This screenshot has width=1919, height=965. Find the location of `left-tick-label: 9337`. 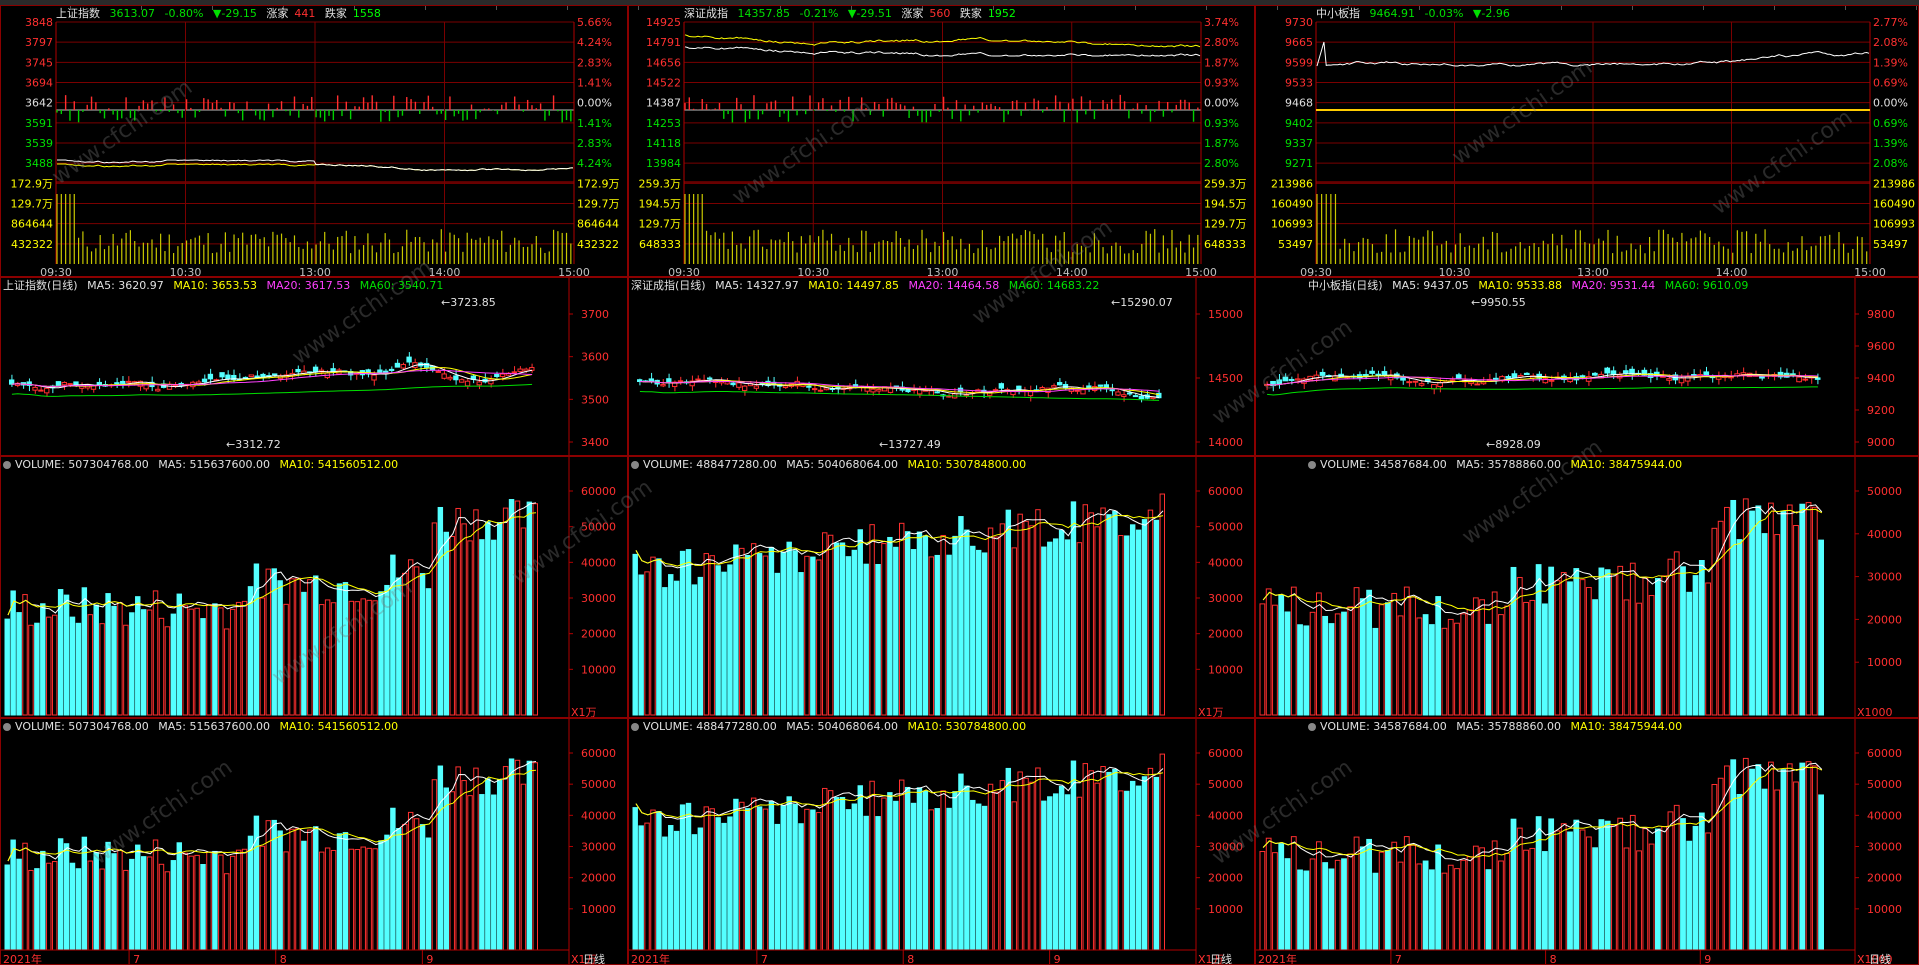

left-tick-label: 9337 is located at coordinates (1299, 143).